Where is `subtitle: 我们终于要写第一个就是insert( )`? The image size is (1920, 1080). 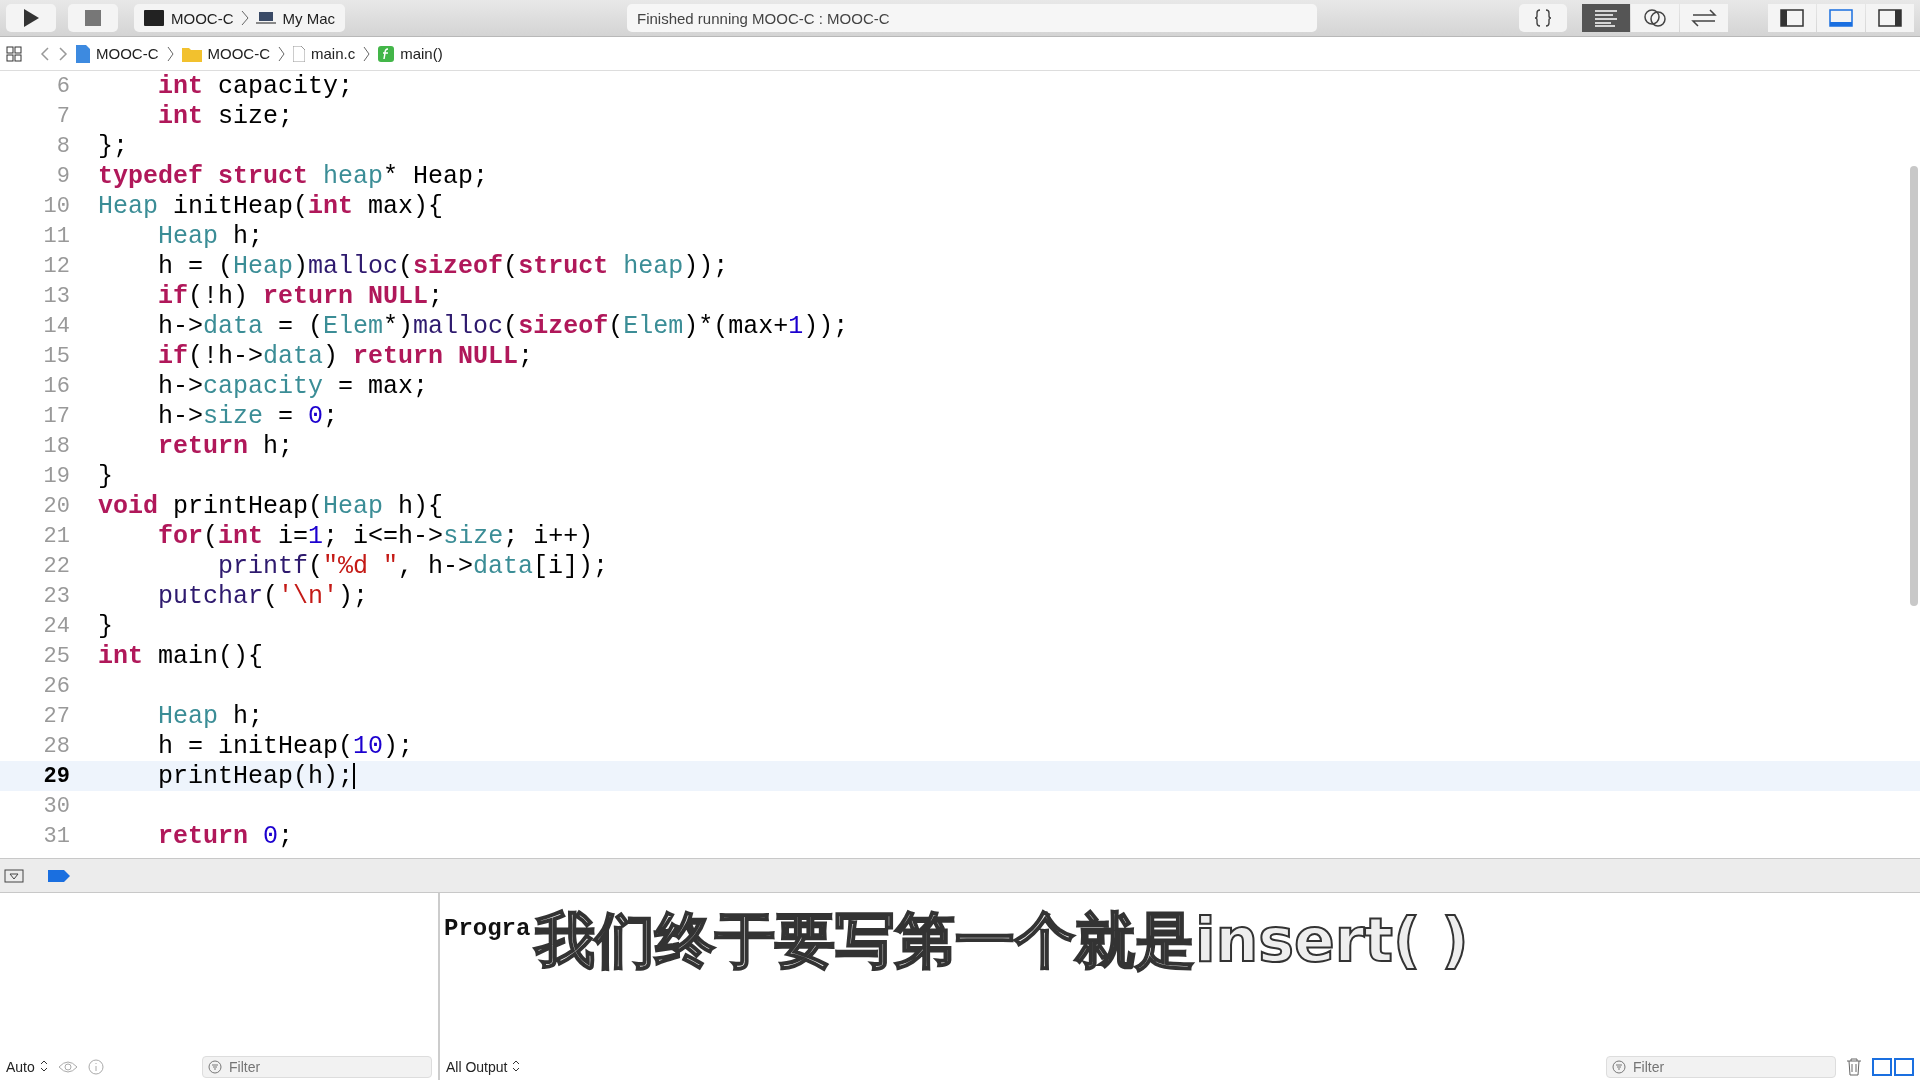 subtitle: 我们终于要写第一个就是insert( ) is located at coordinates (1002, 940).